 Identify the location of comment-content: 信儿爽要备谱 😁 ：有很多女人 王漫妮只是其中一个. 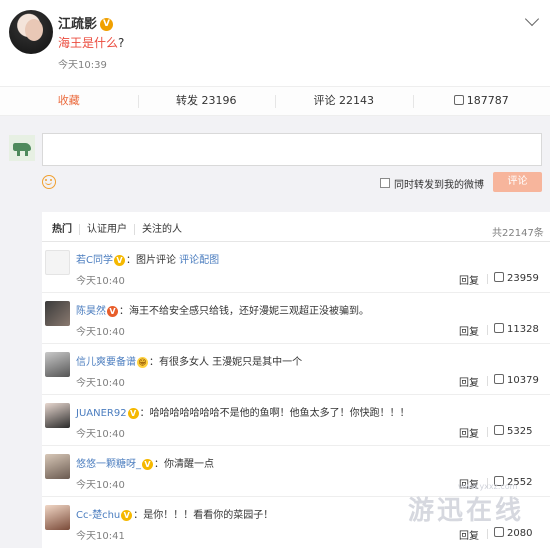
(189, 362).